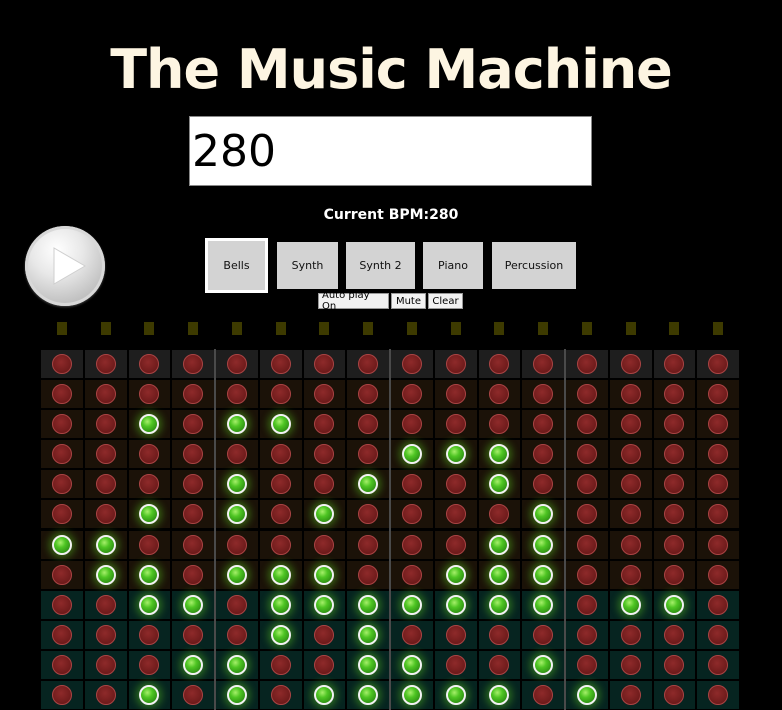  I want to click on instrument-synth2-button: Synth 2, so click(380, 265).